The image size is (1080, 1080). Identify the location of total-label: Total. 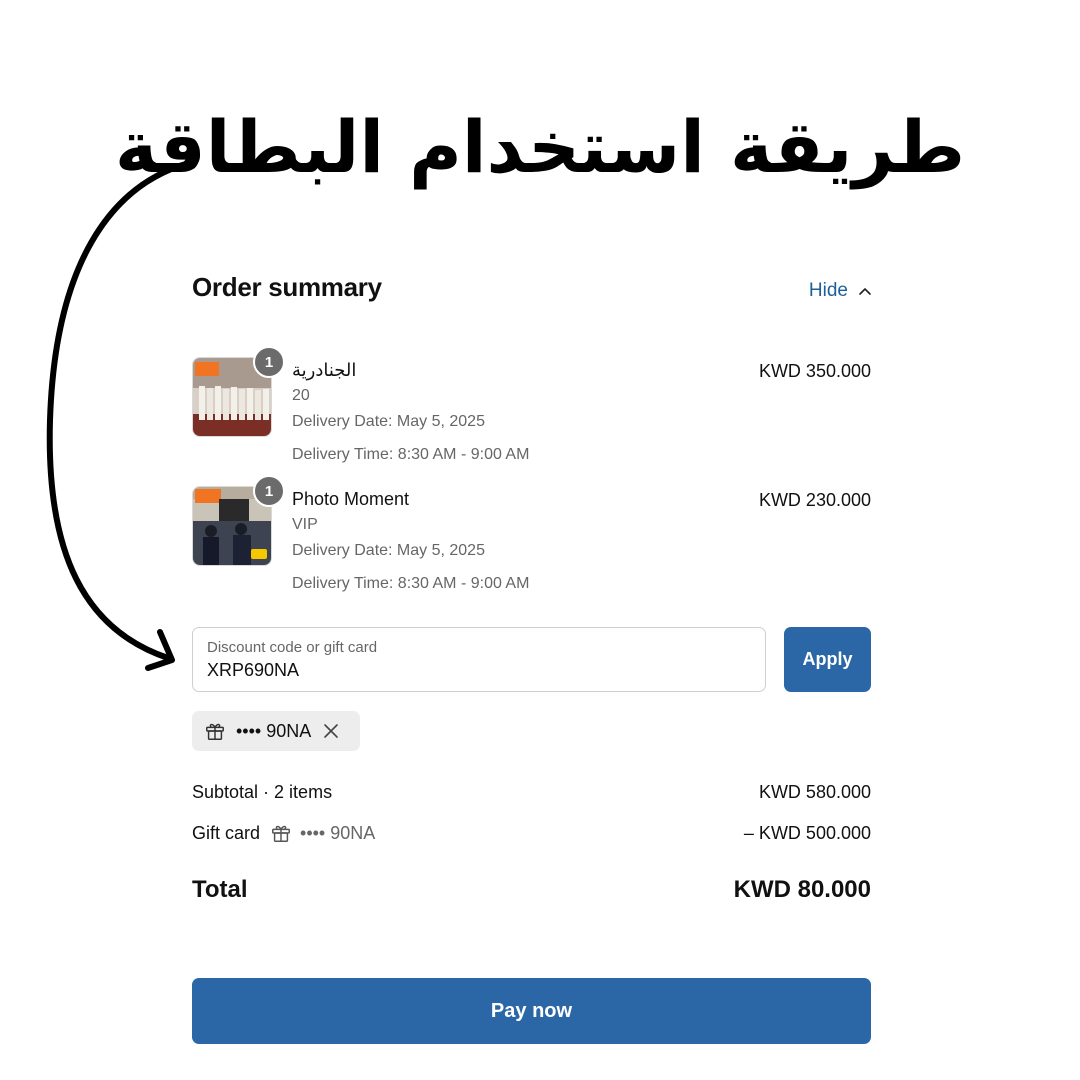
(220, 889).